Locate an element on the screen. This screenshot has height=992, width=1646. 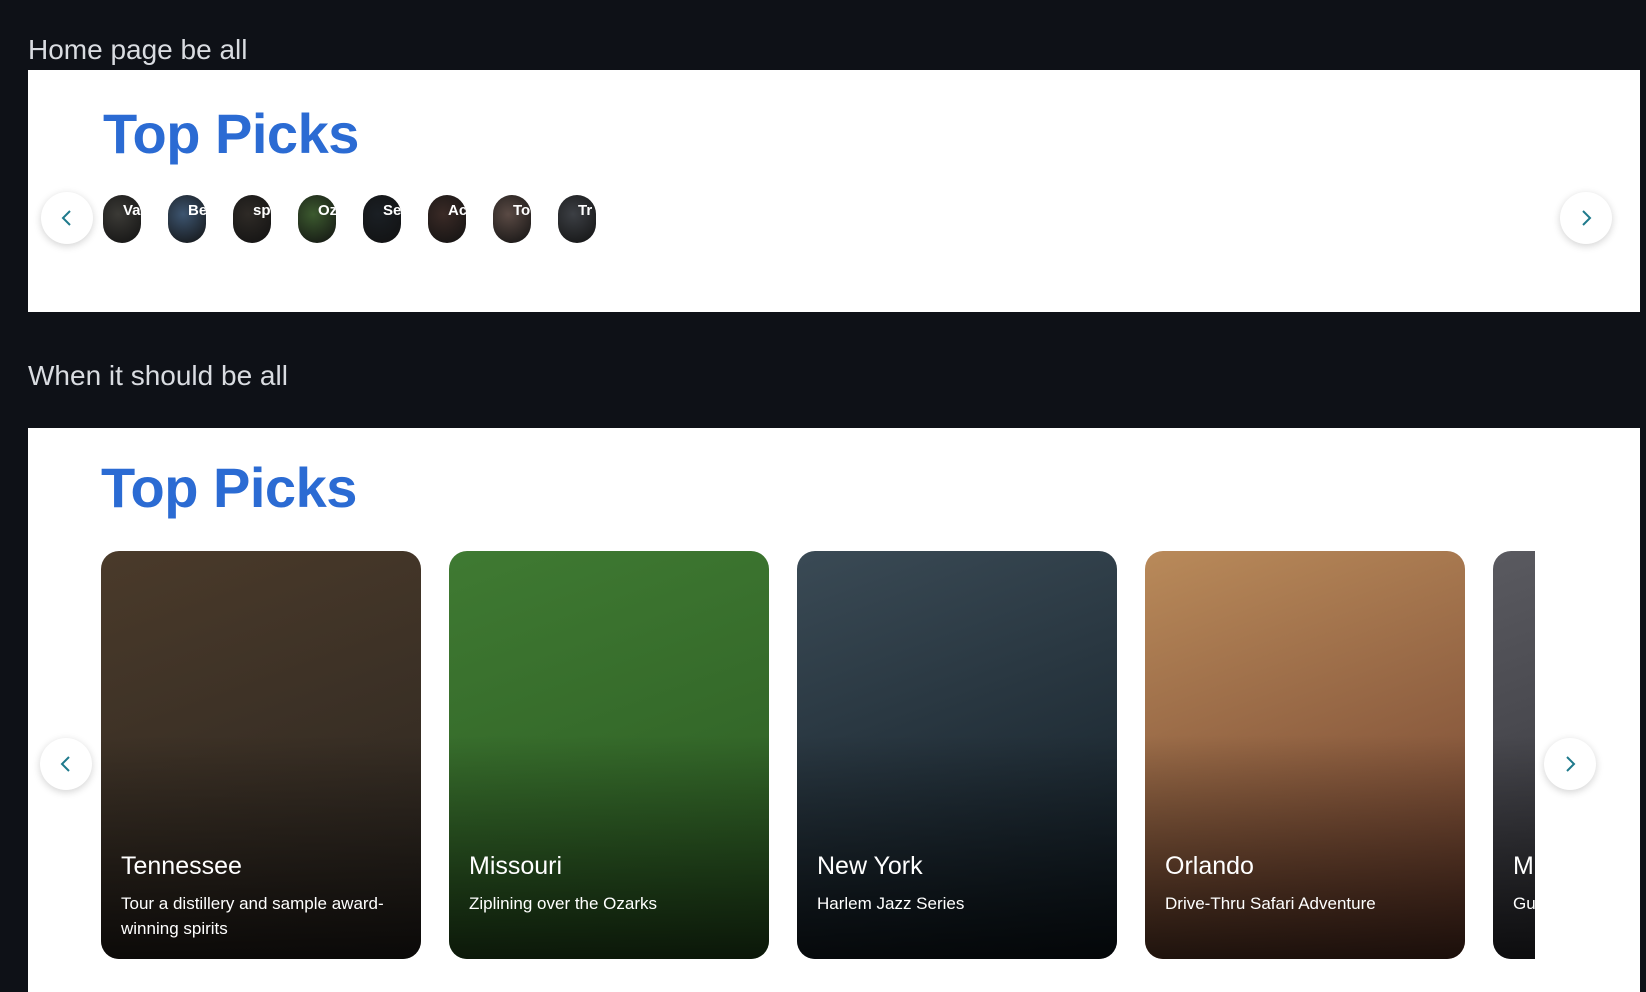
card-description: Harlem Jazz Series is located at coordinates (891, 903).